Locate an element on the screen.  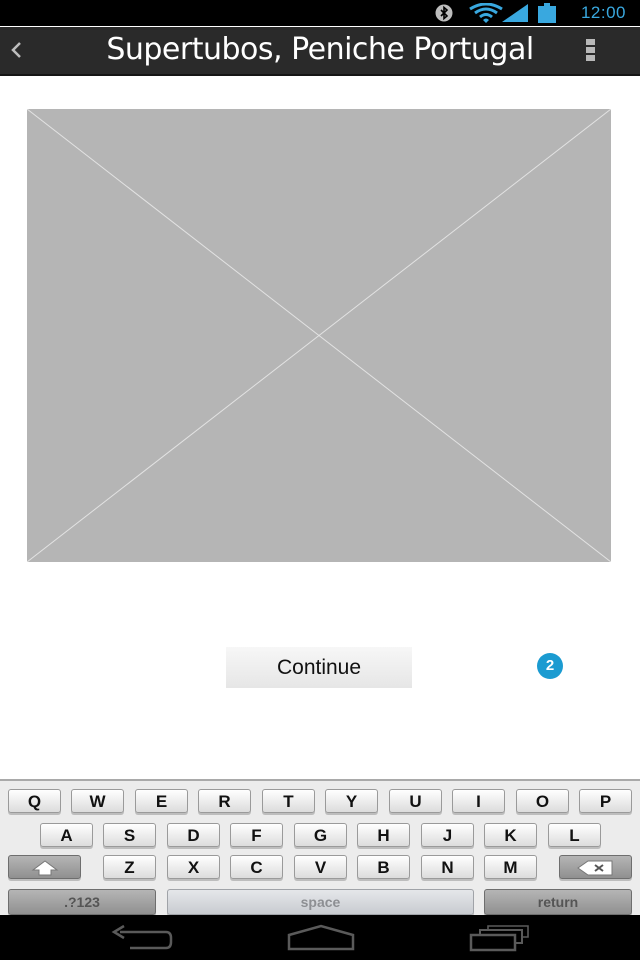
space-key: space is located at coordinates (320, 902).